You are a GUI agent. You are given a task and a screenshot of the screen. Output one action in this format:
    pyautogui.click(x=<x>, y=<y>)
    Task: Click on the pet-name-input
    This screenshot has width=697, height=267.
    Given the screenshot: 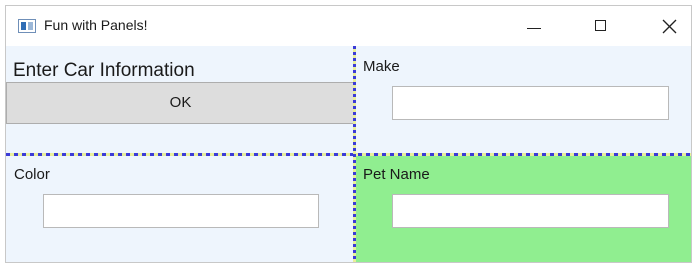 What is the action you would take?
    pyautogui.click(x=530, y=211)
    